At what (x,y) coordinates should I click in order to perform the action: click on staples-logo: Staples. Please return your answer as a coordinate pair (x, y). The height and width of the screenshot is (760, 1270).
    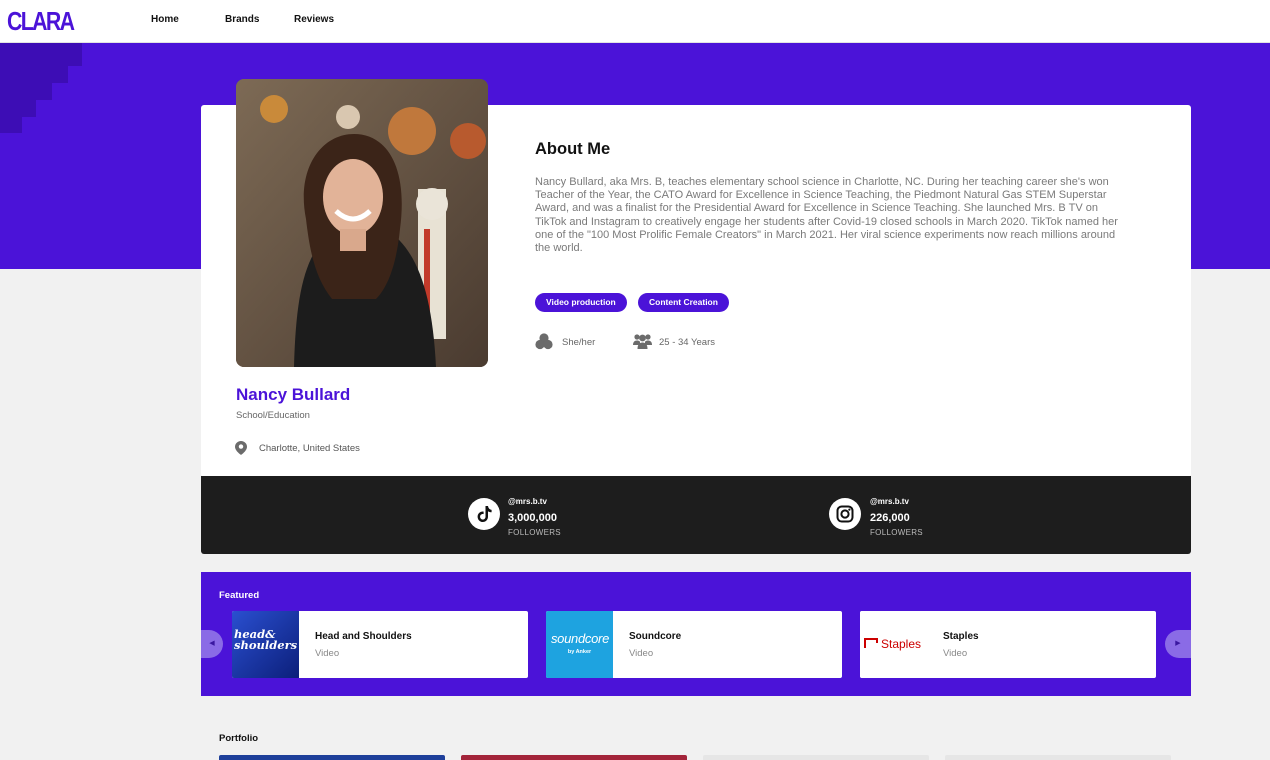
    Looking at the image, I should click on (893, 644).